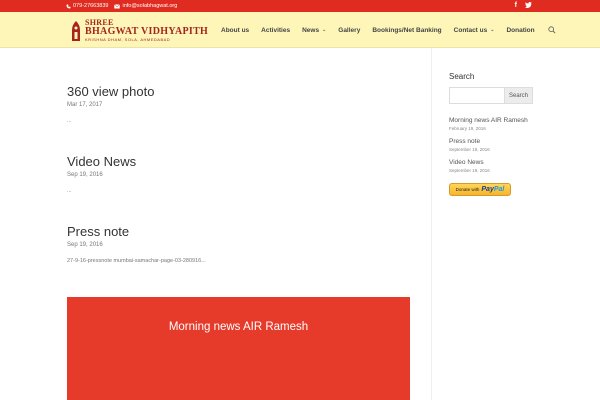  Describe the element at coordinates (487, 189) in the screenshot. I see `paypal-brand-1: Pay` at that location.